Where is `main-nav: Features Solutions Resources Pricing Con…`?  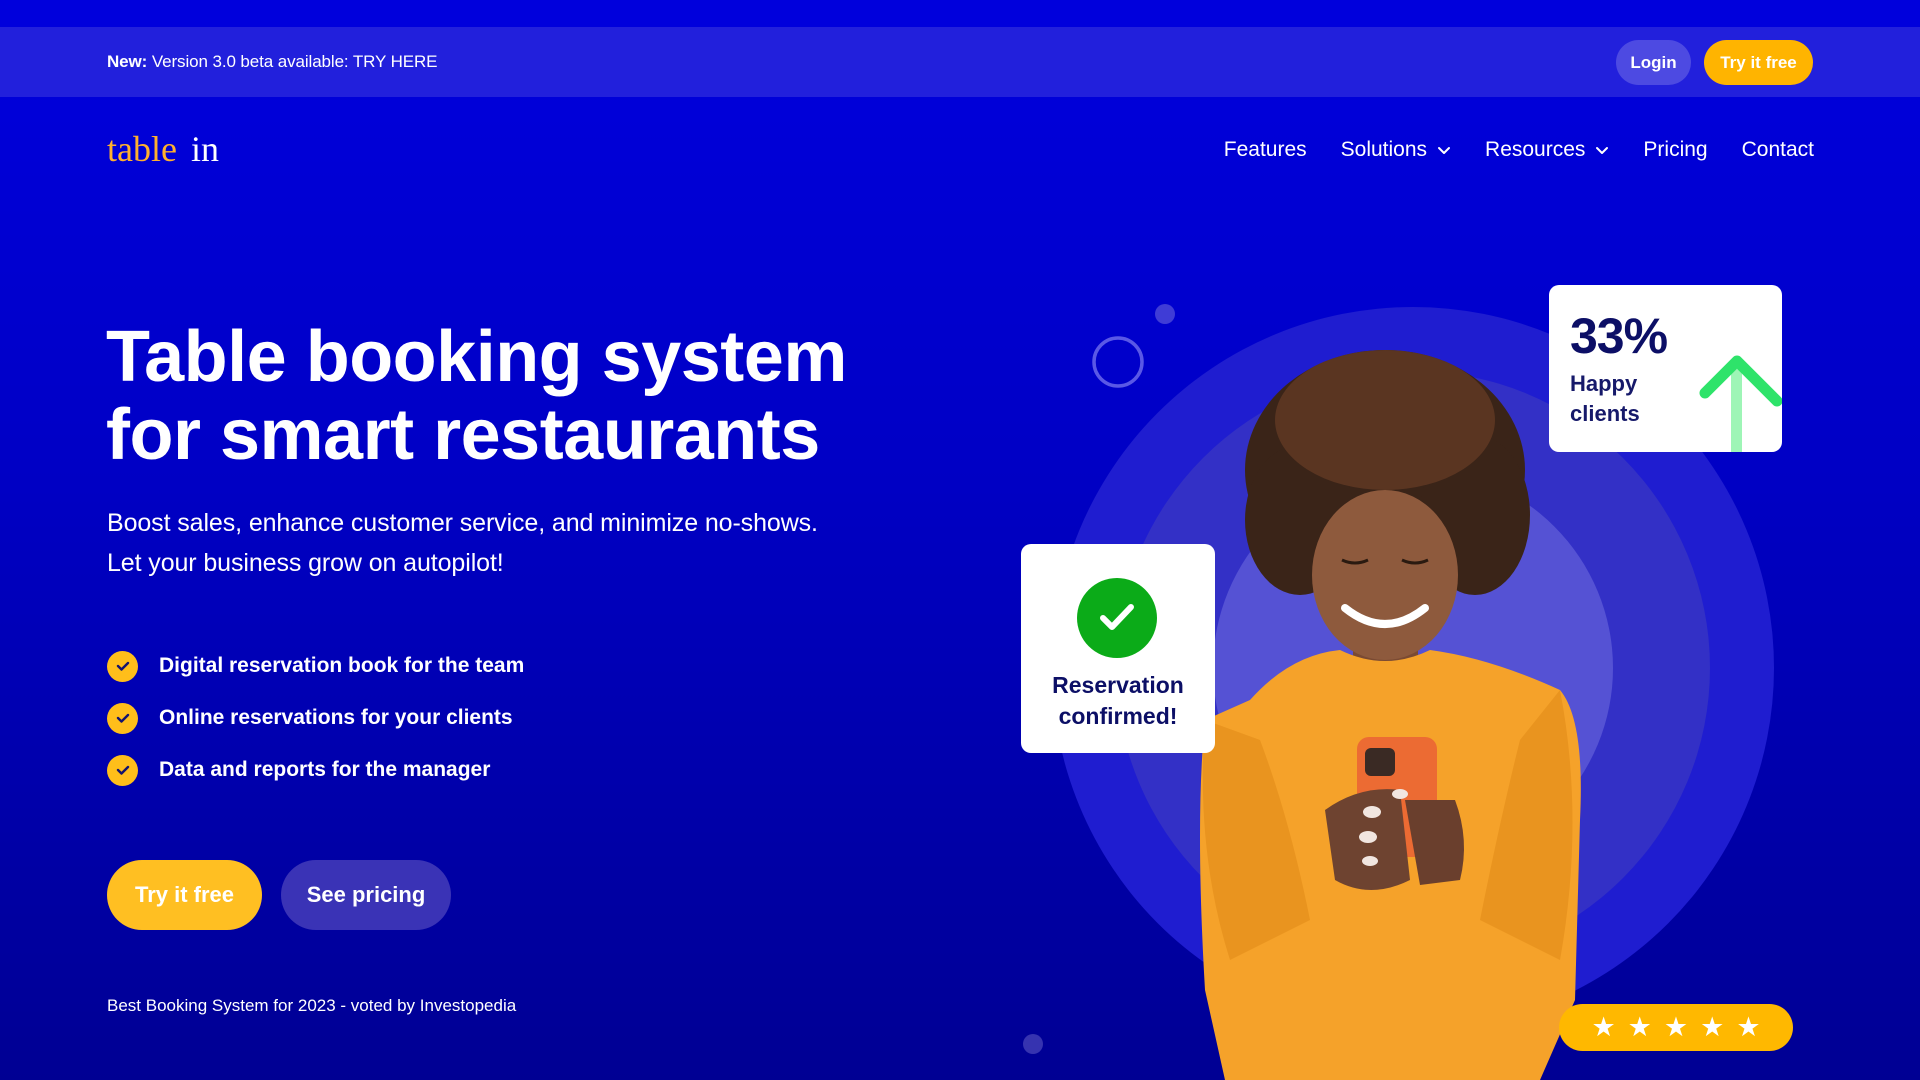
main-nav: Features Solutions Resources Pricing Con… is located at coordinates (1519, 150).